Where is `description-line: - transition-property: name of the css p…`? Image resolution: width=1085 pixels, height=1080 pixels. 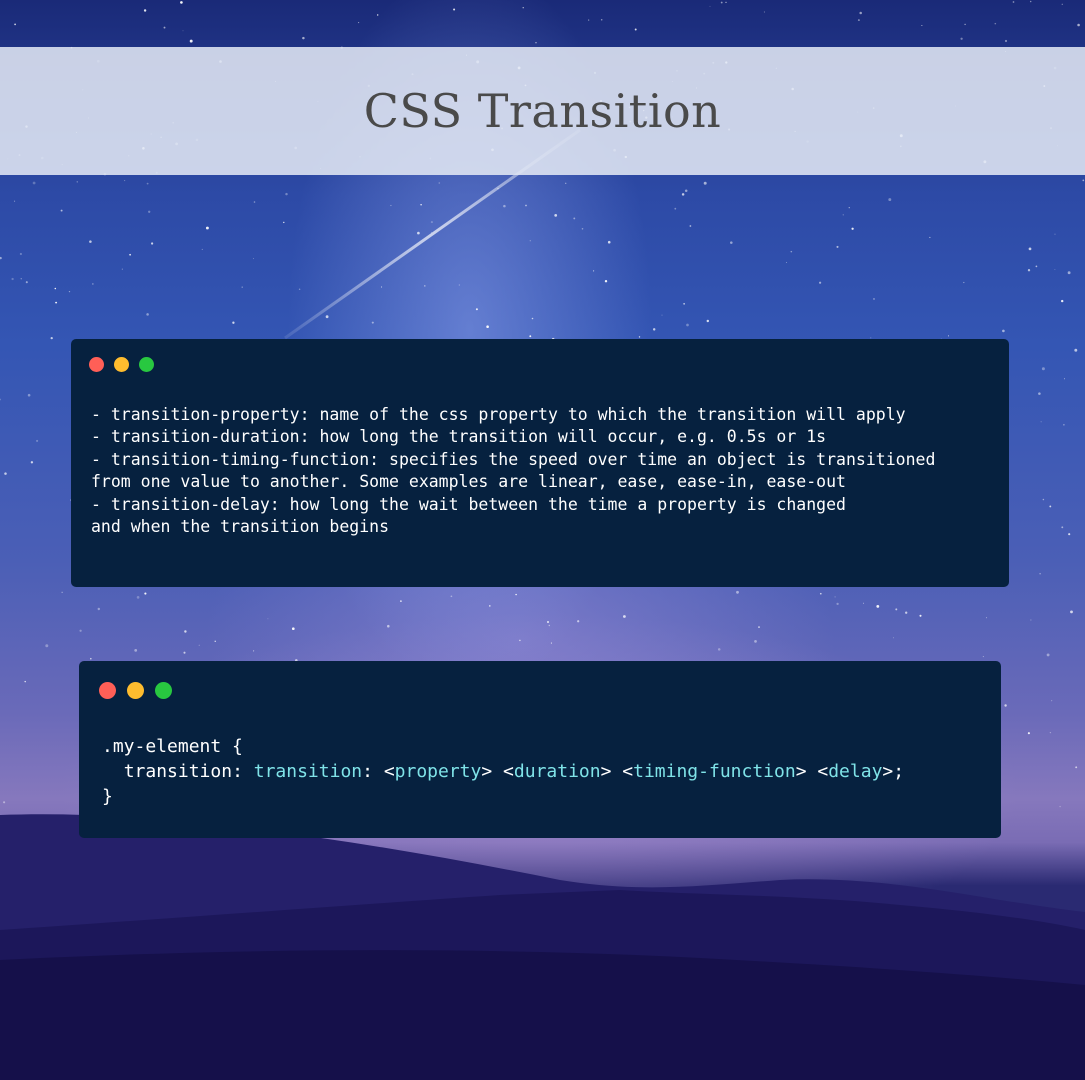
description-line: - transition-property: name of the css p… is located at coordinates (498, 414).